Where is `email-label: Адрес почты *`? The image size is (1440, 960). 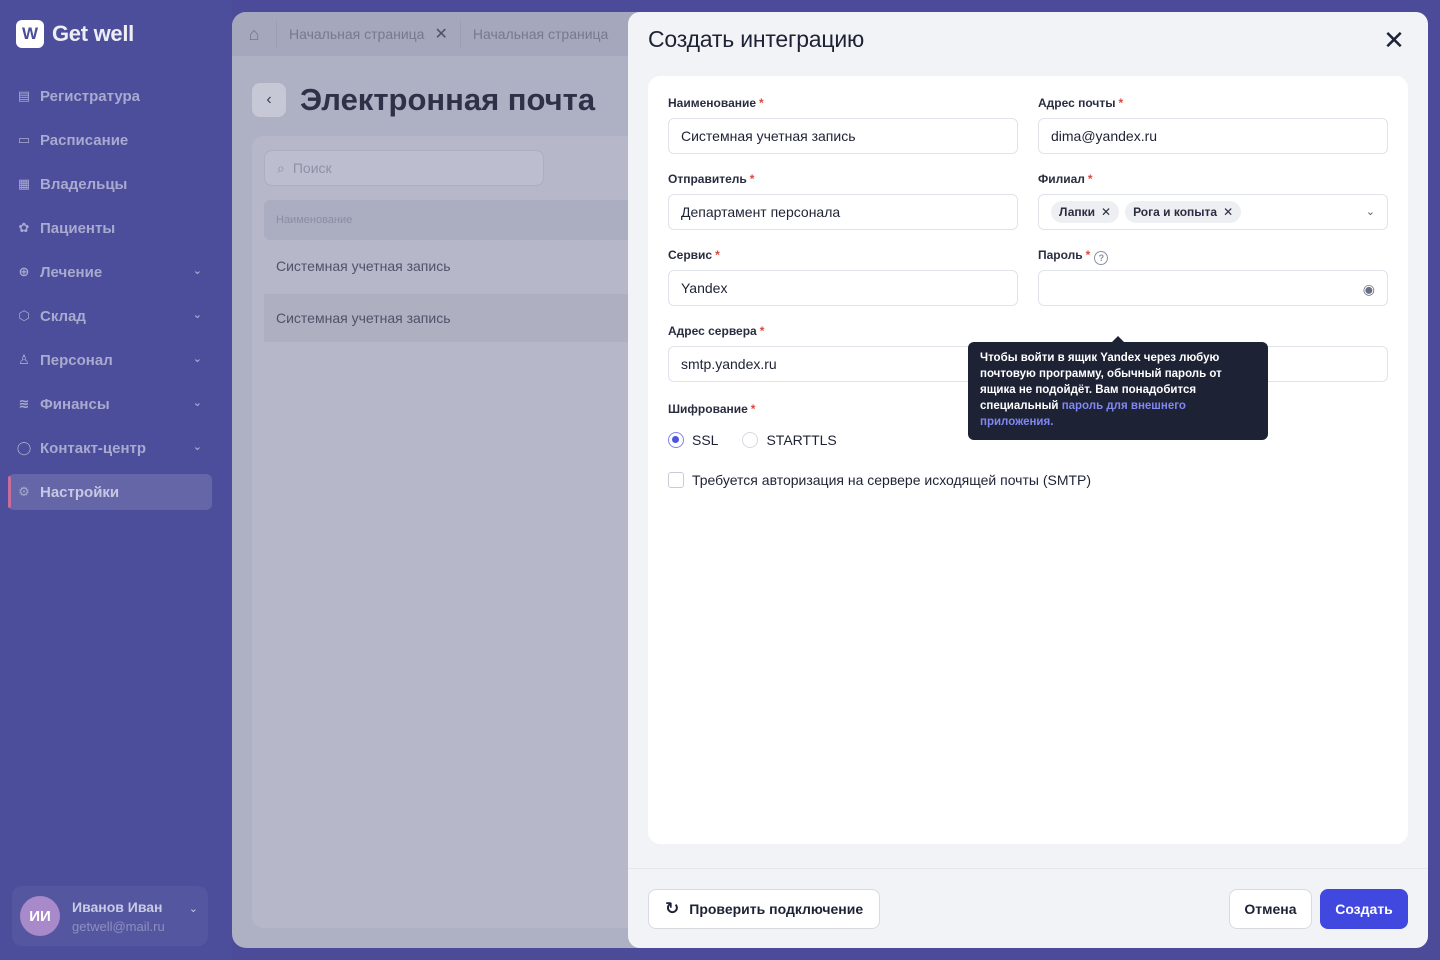 email-label: Адрес почты * is located at coordinates (1213, 104).